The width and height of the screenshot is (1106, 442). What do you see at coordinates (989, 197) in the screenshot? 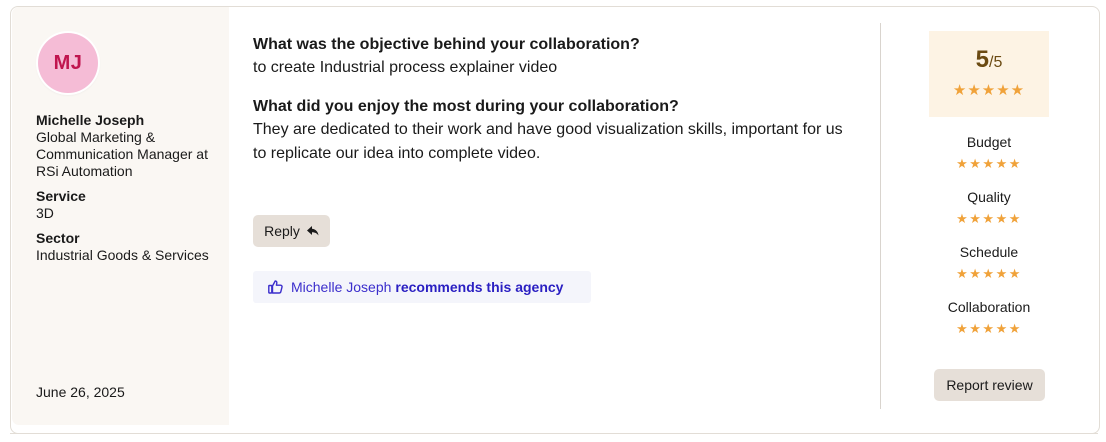
I see `rating-label: Quality` at bounding box center [989, 197].